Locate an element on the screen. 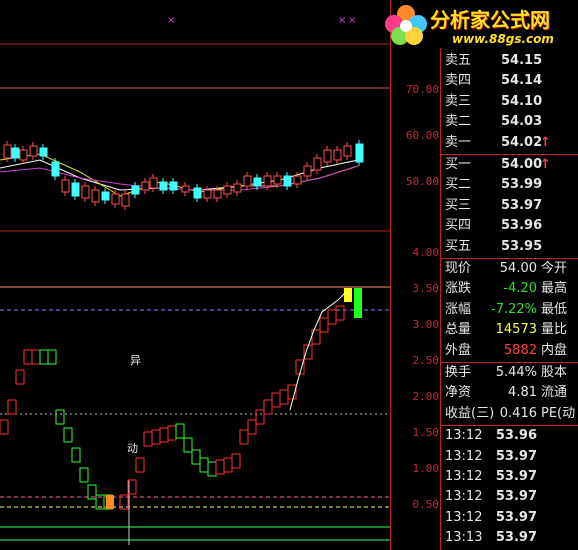 Image resolution: width=578 pixels, height=550 pixels. stat-label2: 量比 is located at coordinates (554, 330).